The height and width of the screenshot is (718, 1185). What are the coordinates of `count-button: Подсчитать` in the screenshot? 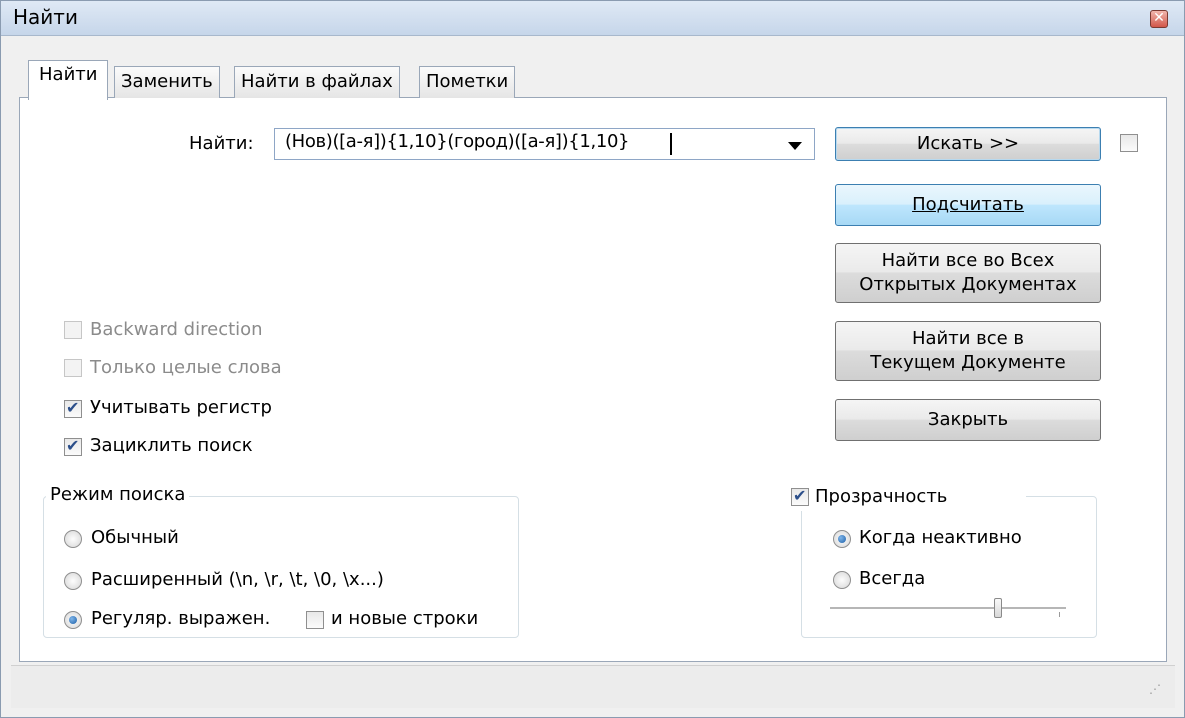 It's located at (968, 205).